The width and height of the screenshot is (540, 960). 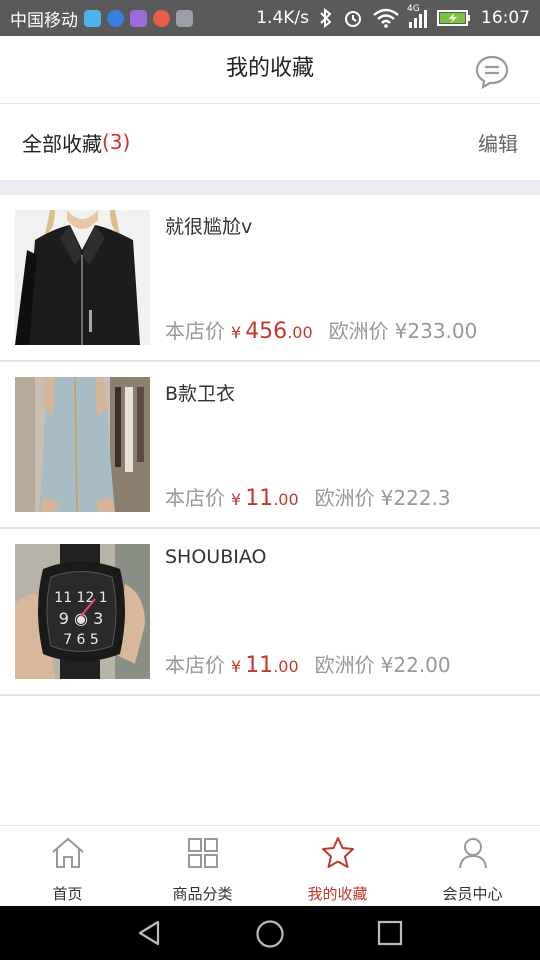 I want to click on product-name: SHOUBIAO, so click(x=215, y=557).